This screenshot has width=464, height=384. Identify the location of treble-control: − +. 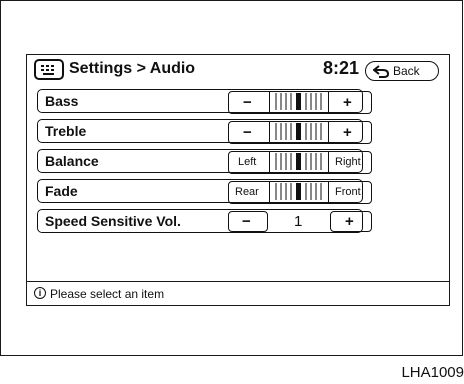
(300, 132).